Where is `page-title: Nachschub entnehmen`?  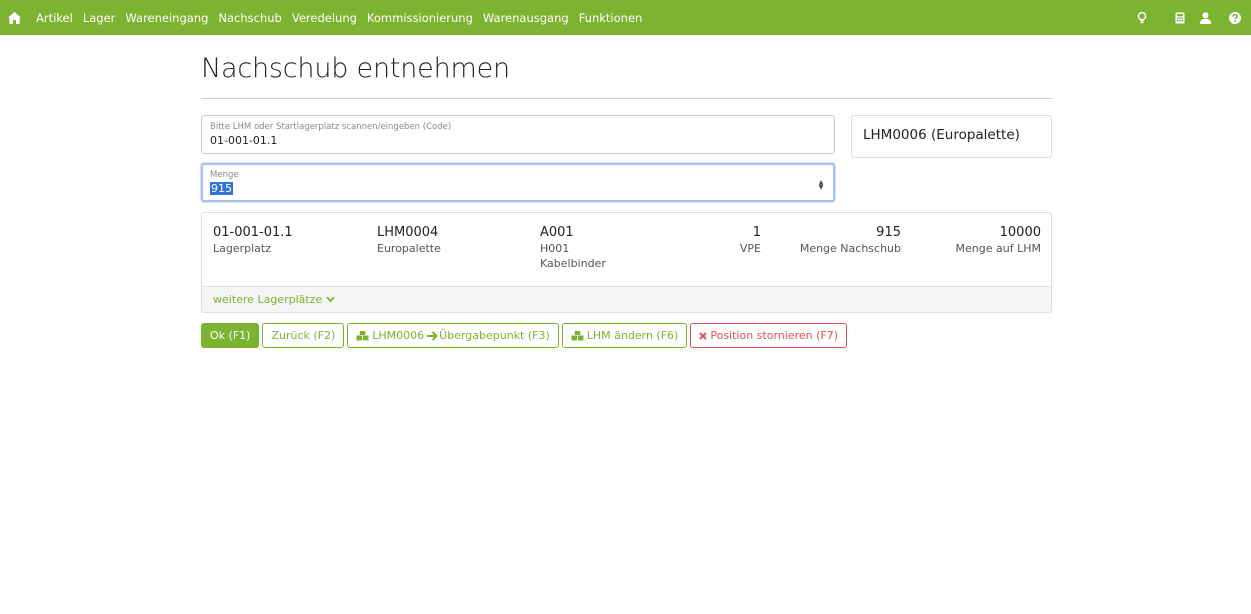 page-title: Nachschub entnehmen is located at coordinates (355, 68).